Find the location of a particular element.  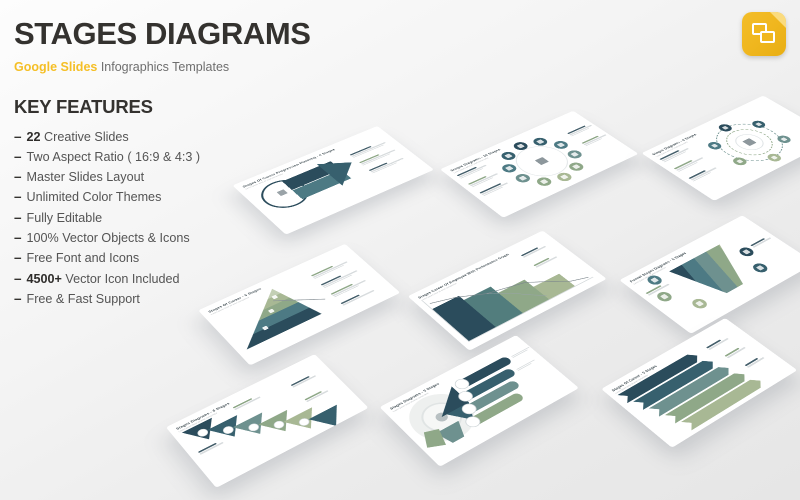

features-heading: KEY FEATURES is located at coordinates (83, 106).